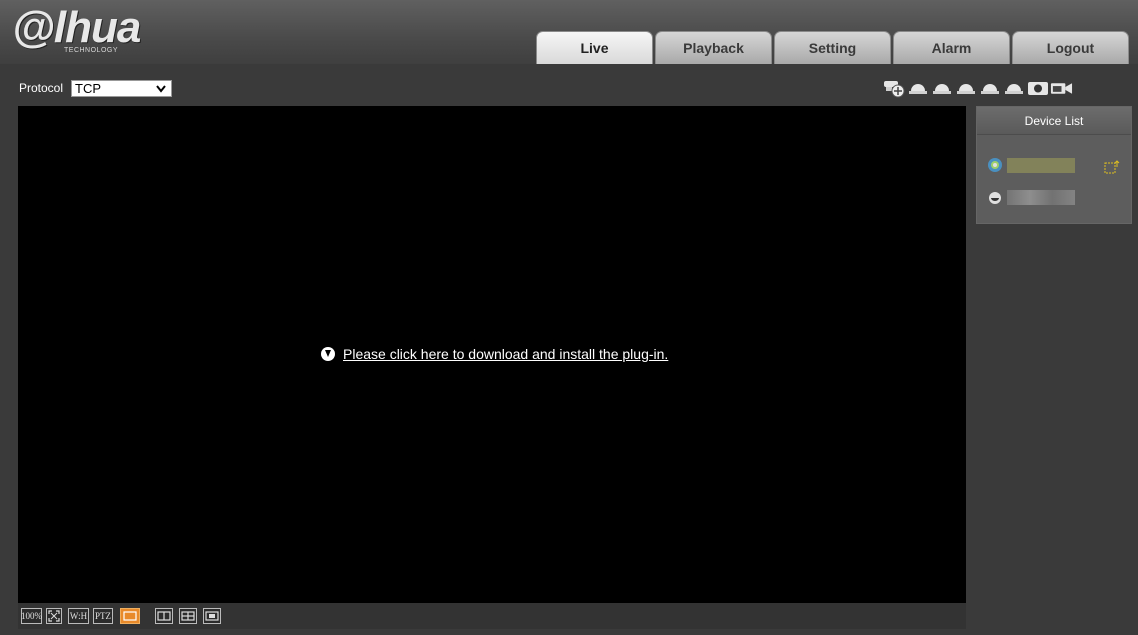  I want to click on main-tabs: Live Playback Setting Alarm Logout, so click(832, 47).